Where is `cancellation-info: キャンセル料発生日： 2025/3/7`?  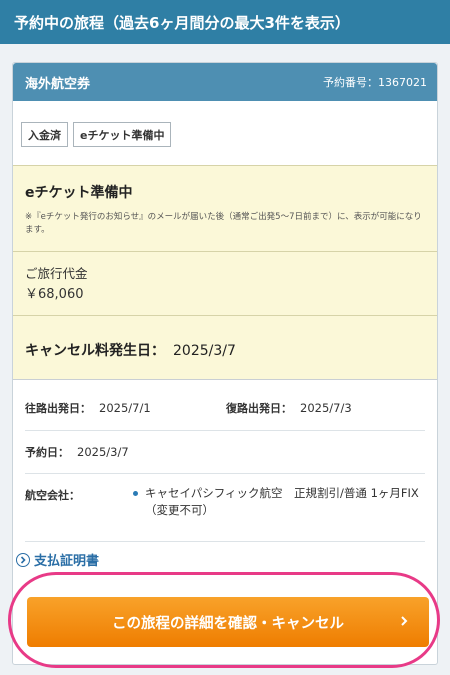 cancellation-info: キャンセル料発生日： 2025/3/7 is located at coordinates (130, 350).